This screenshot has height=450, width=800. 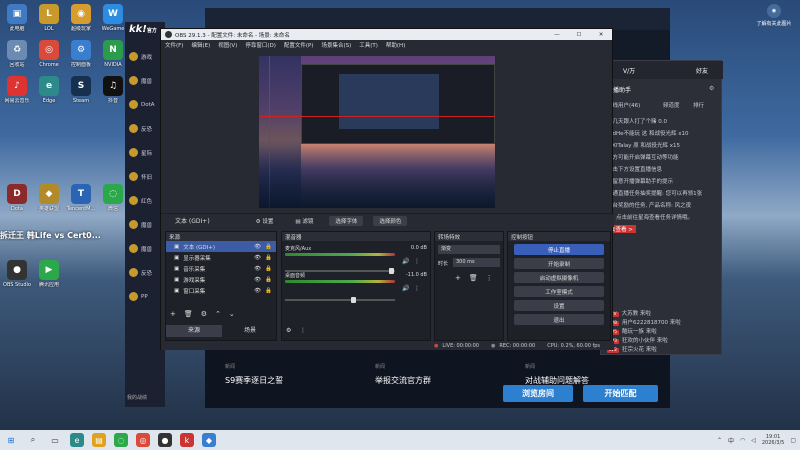 I want to click on kk-side-item: DotA, so click(x=142, y=104).